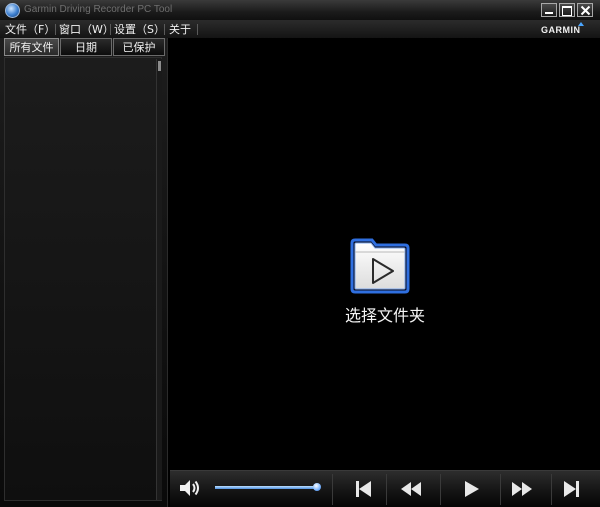  I want to click on window-title: Garmin Driving Recorder PC Tool, so click(98, 9).